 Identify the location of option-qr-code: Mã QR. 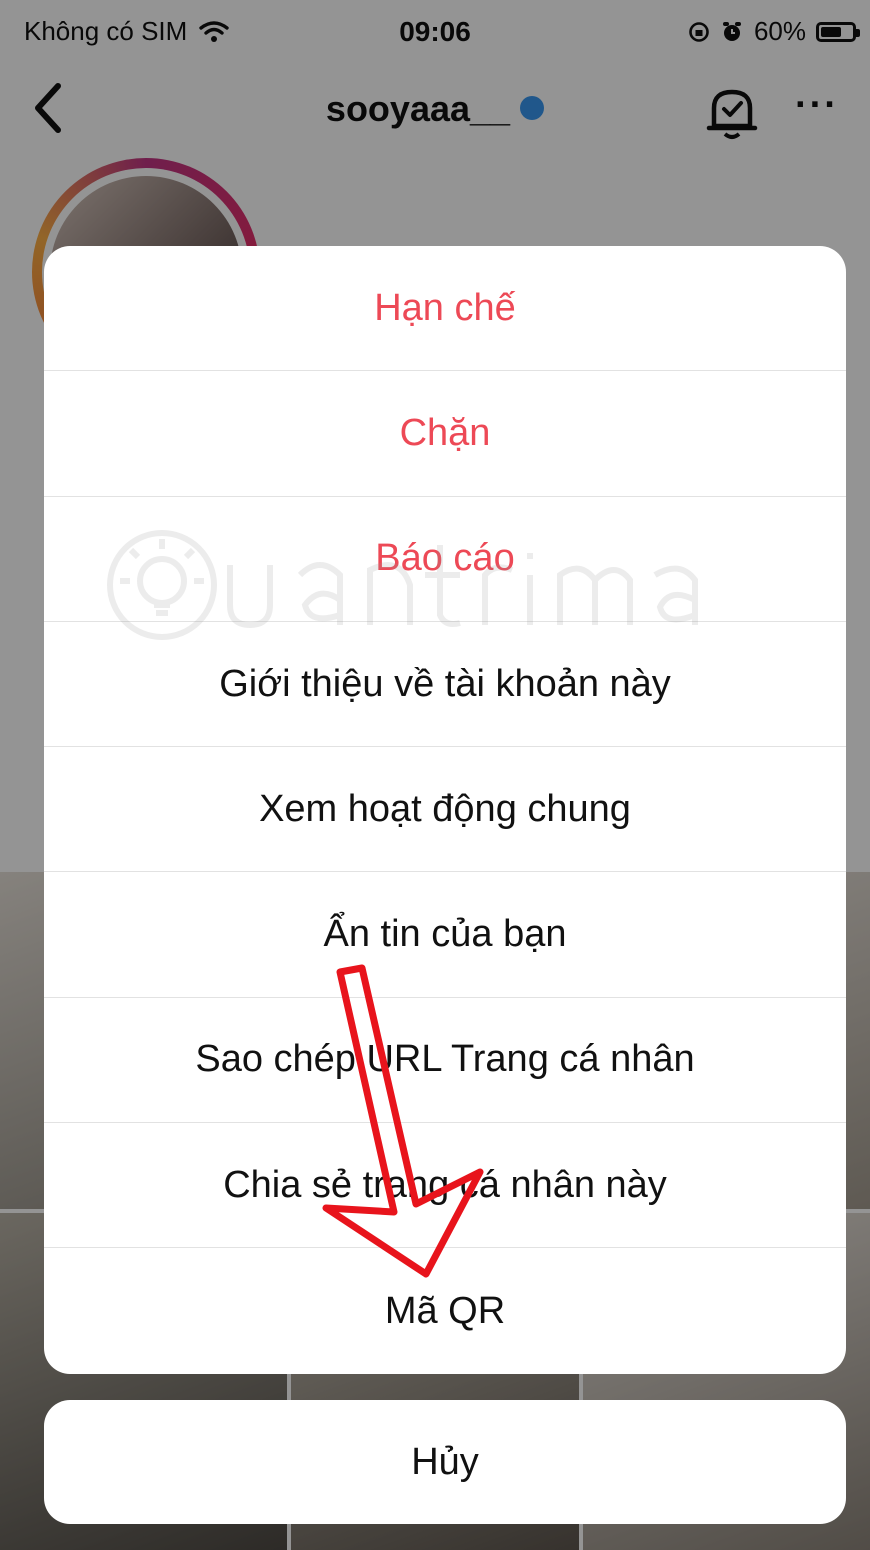
(445, 1310).